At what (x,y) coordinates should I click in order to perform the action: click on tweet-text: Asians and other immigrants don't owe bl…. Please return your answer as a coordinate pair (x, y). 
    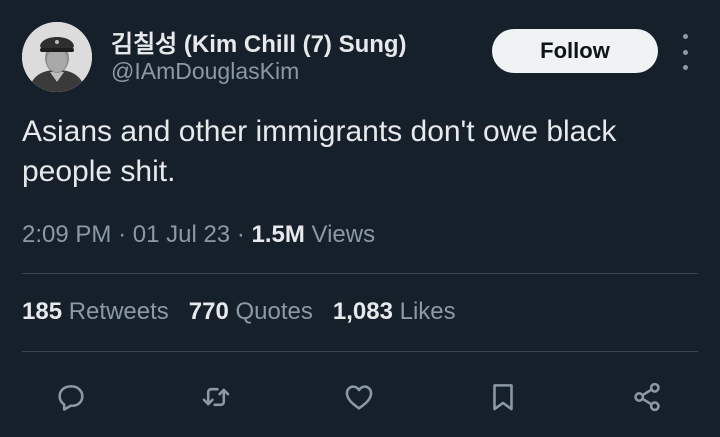
    Looking at the image, I should click on (319, 151).